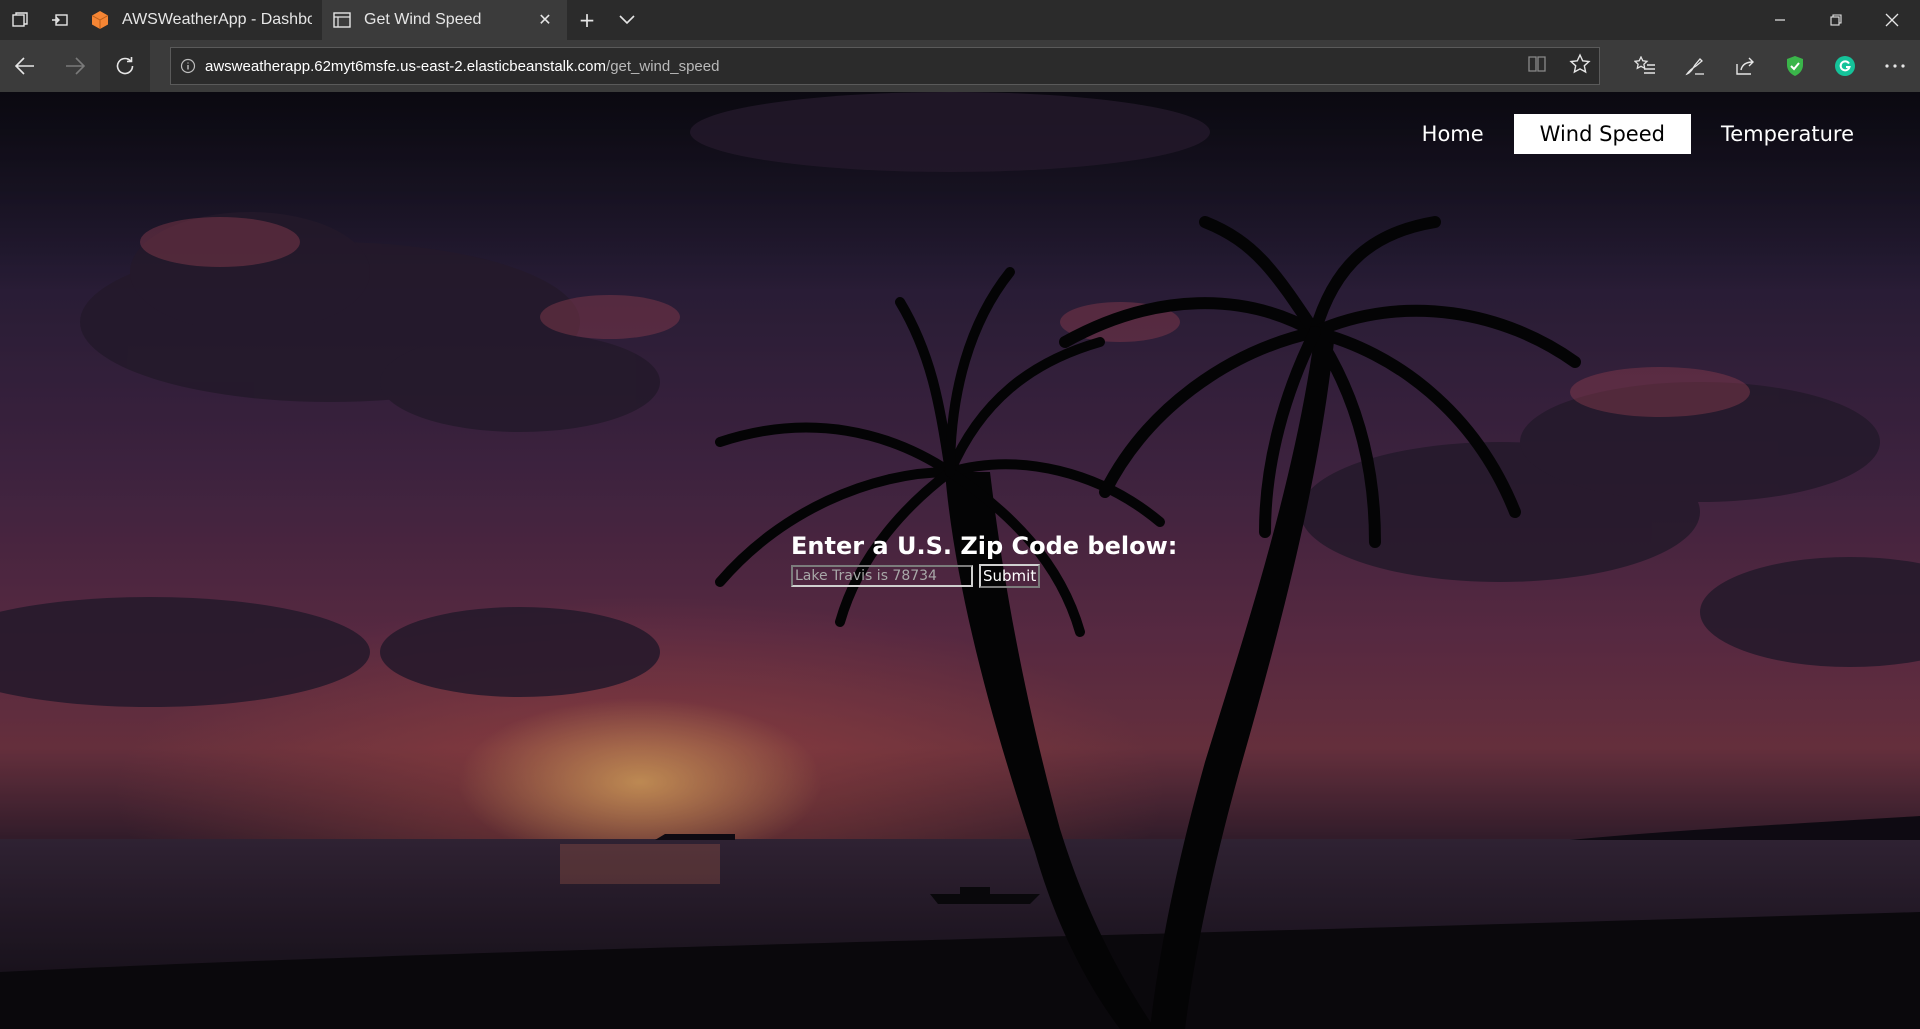  I want to click on nav-wind-speed-link: Wind Speed, so click(1602, 134).